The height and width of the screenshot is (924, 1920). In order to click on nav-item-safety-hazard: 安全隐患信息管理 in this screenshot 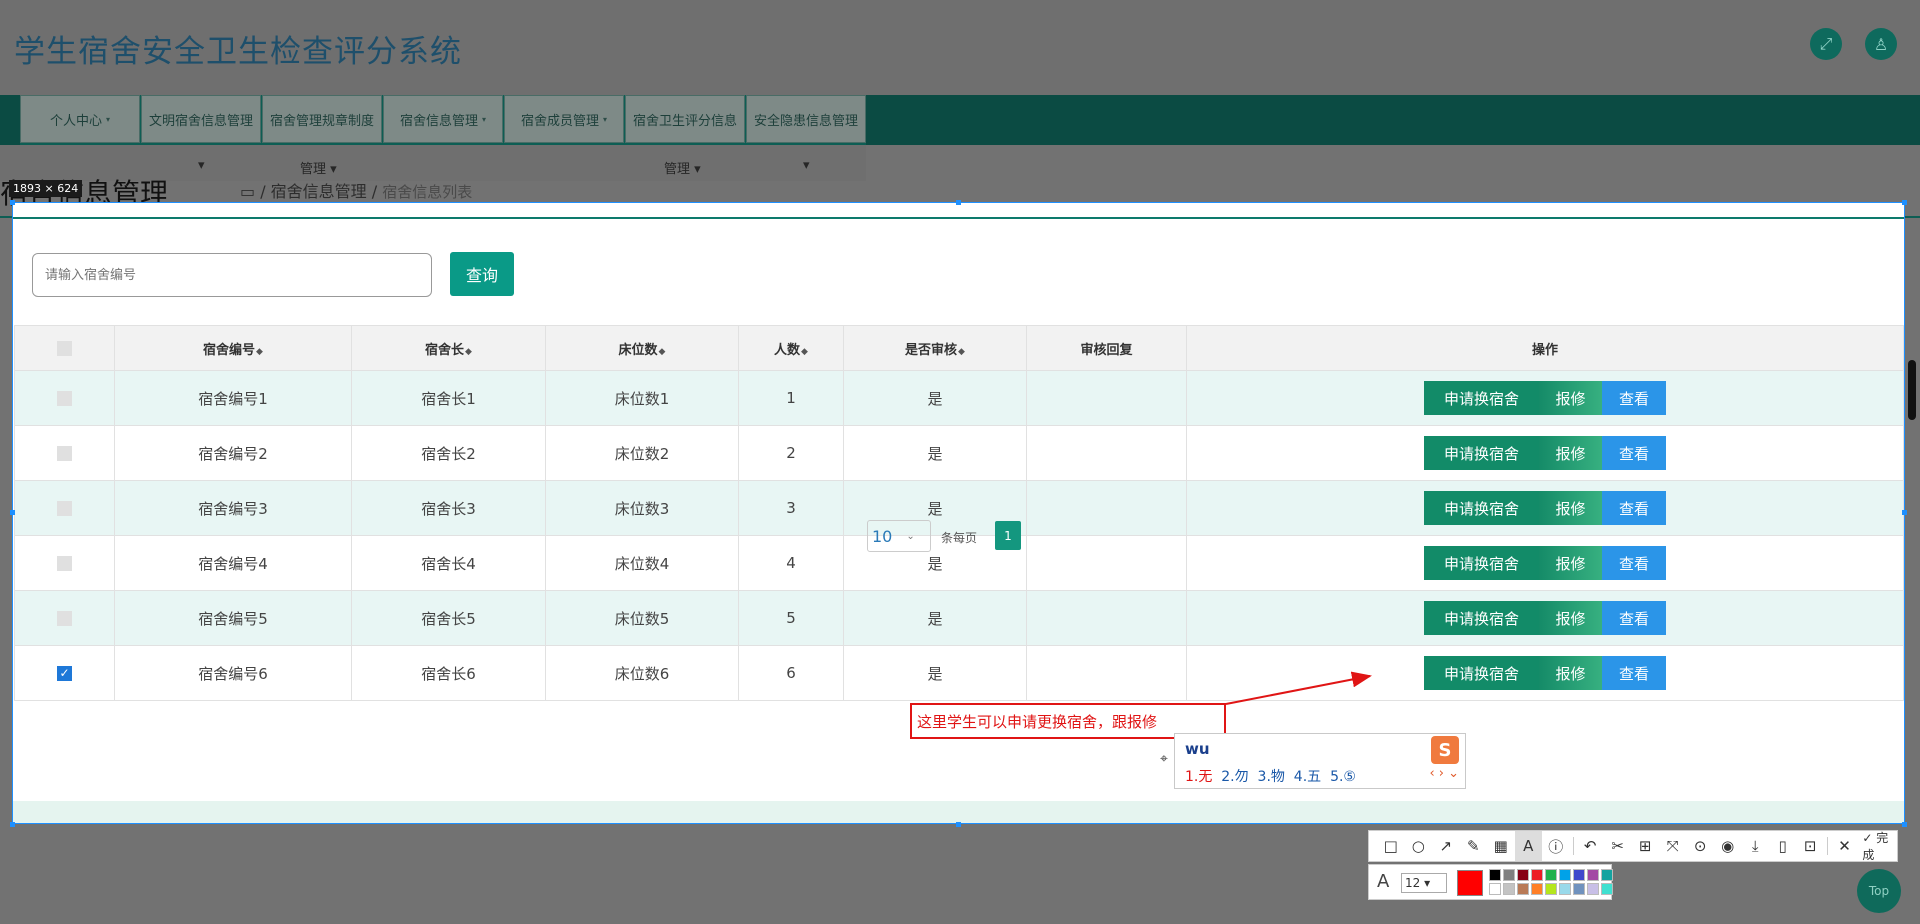, I will do `click(806, 119)`.